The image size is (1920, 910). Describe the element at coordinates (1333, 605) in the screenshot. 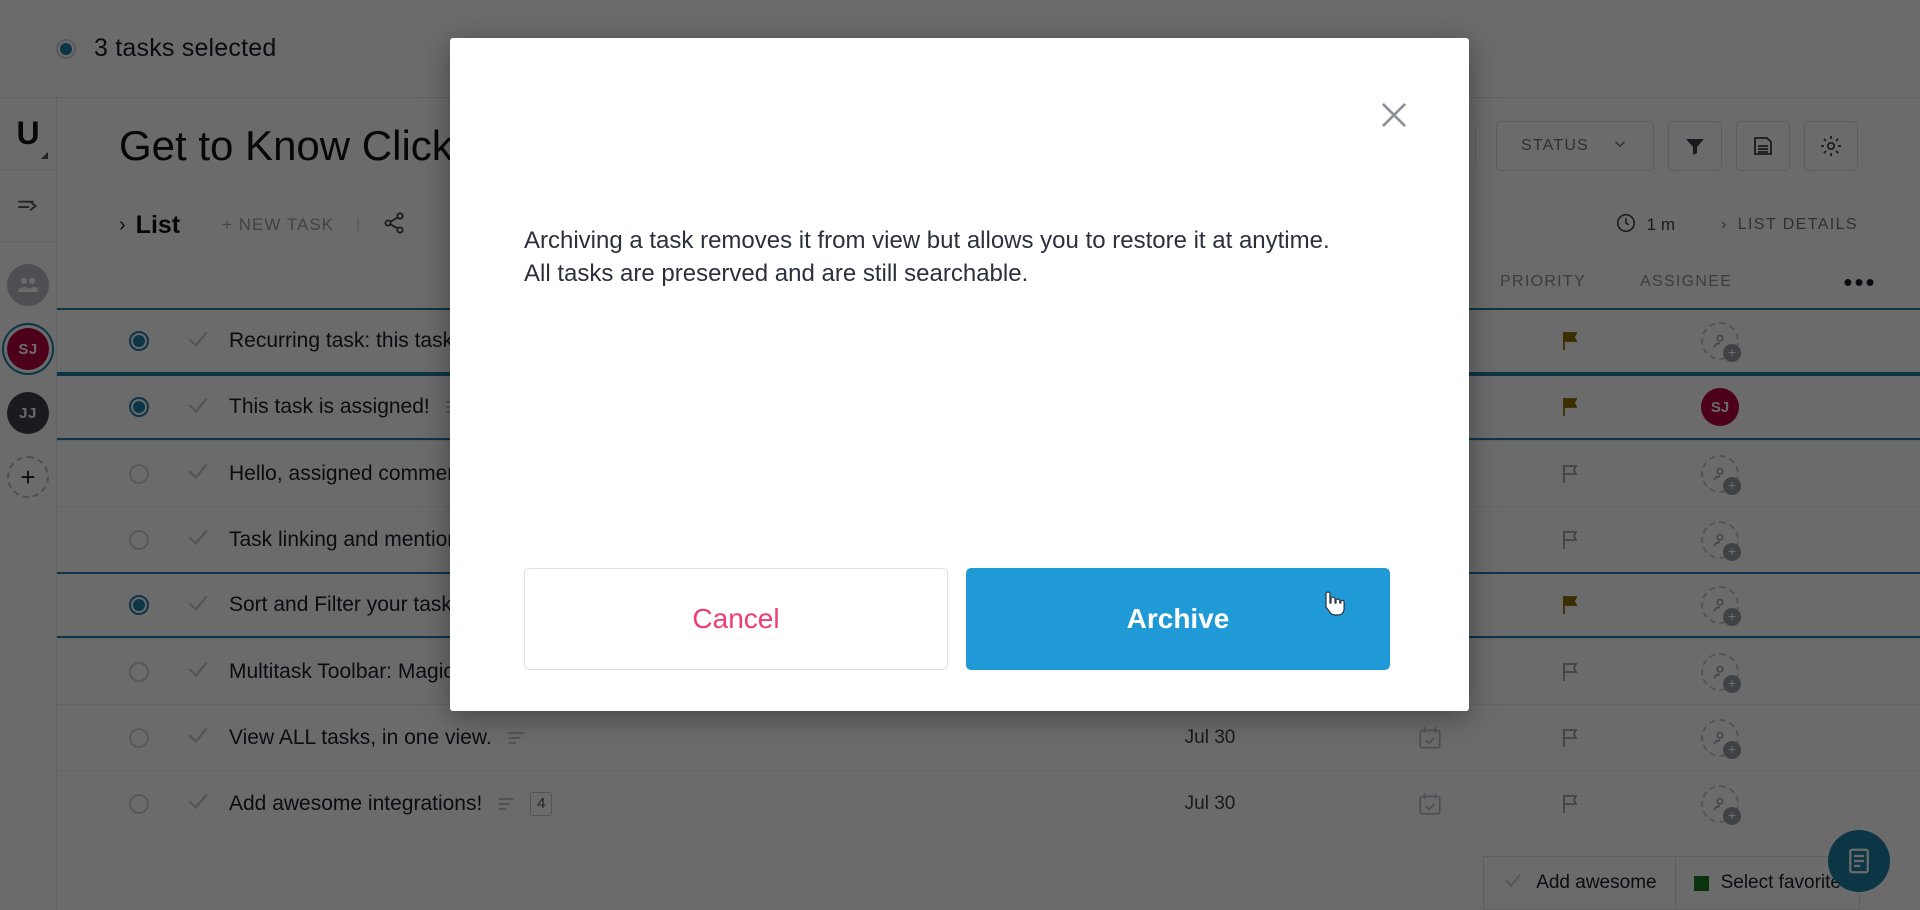

I see `mouse-cursor-icon` at that location.